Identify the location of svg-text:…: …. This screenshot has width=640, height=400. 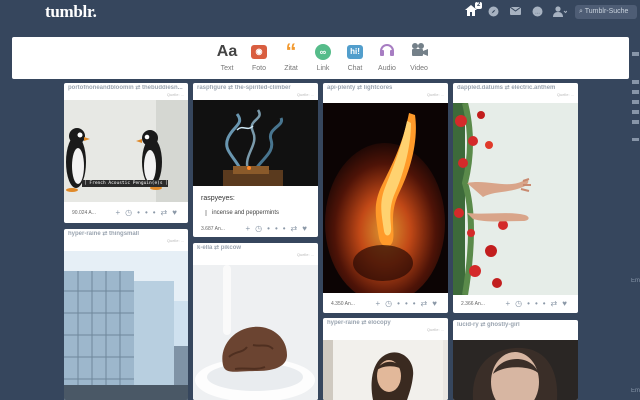
(537, 13).